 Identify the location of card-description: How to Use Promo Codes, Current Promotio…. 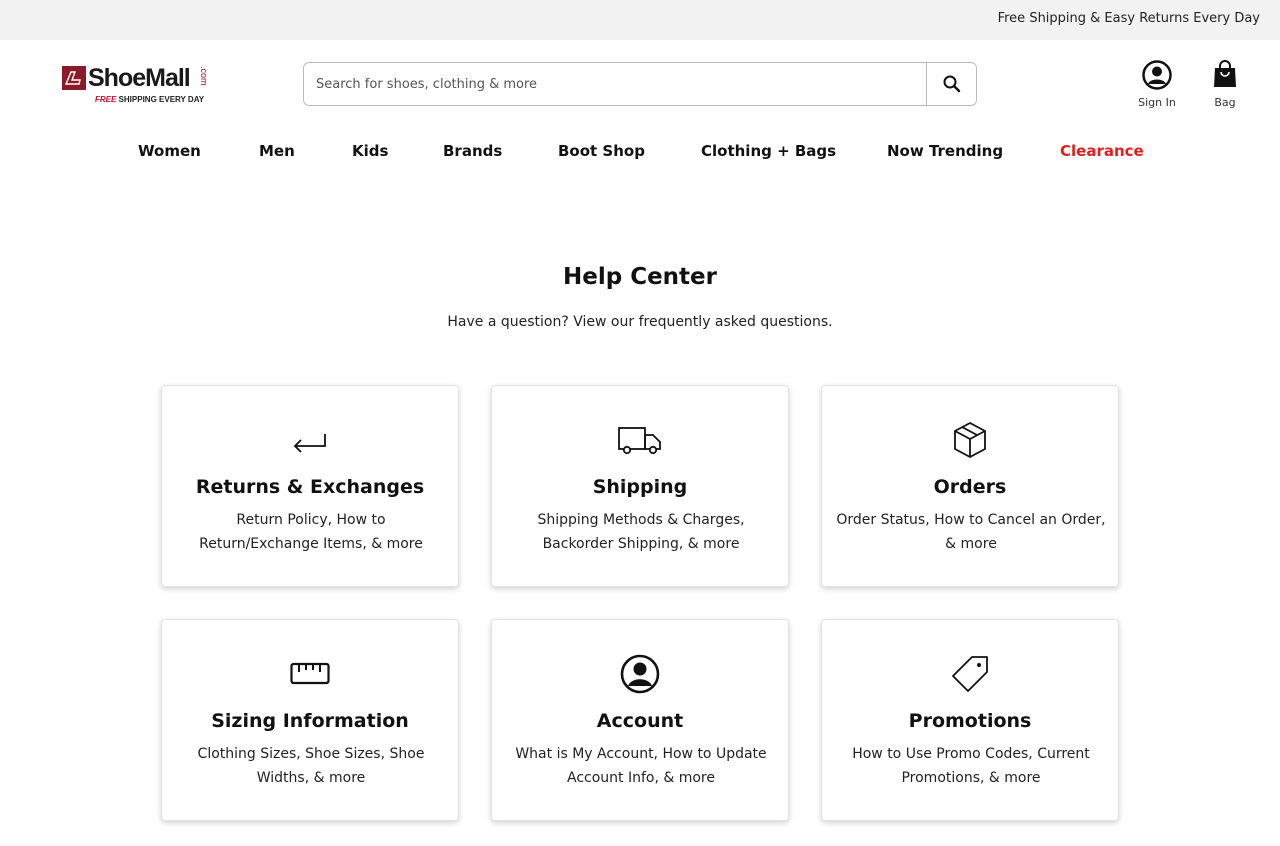
(971, 766).